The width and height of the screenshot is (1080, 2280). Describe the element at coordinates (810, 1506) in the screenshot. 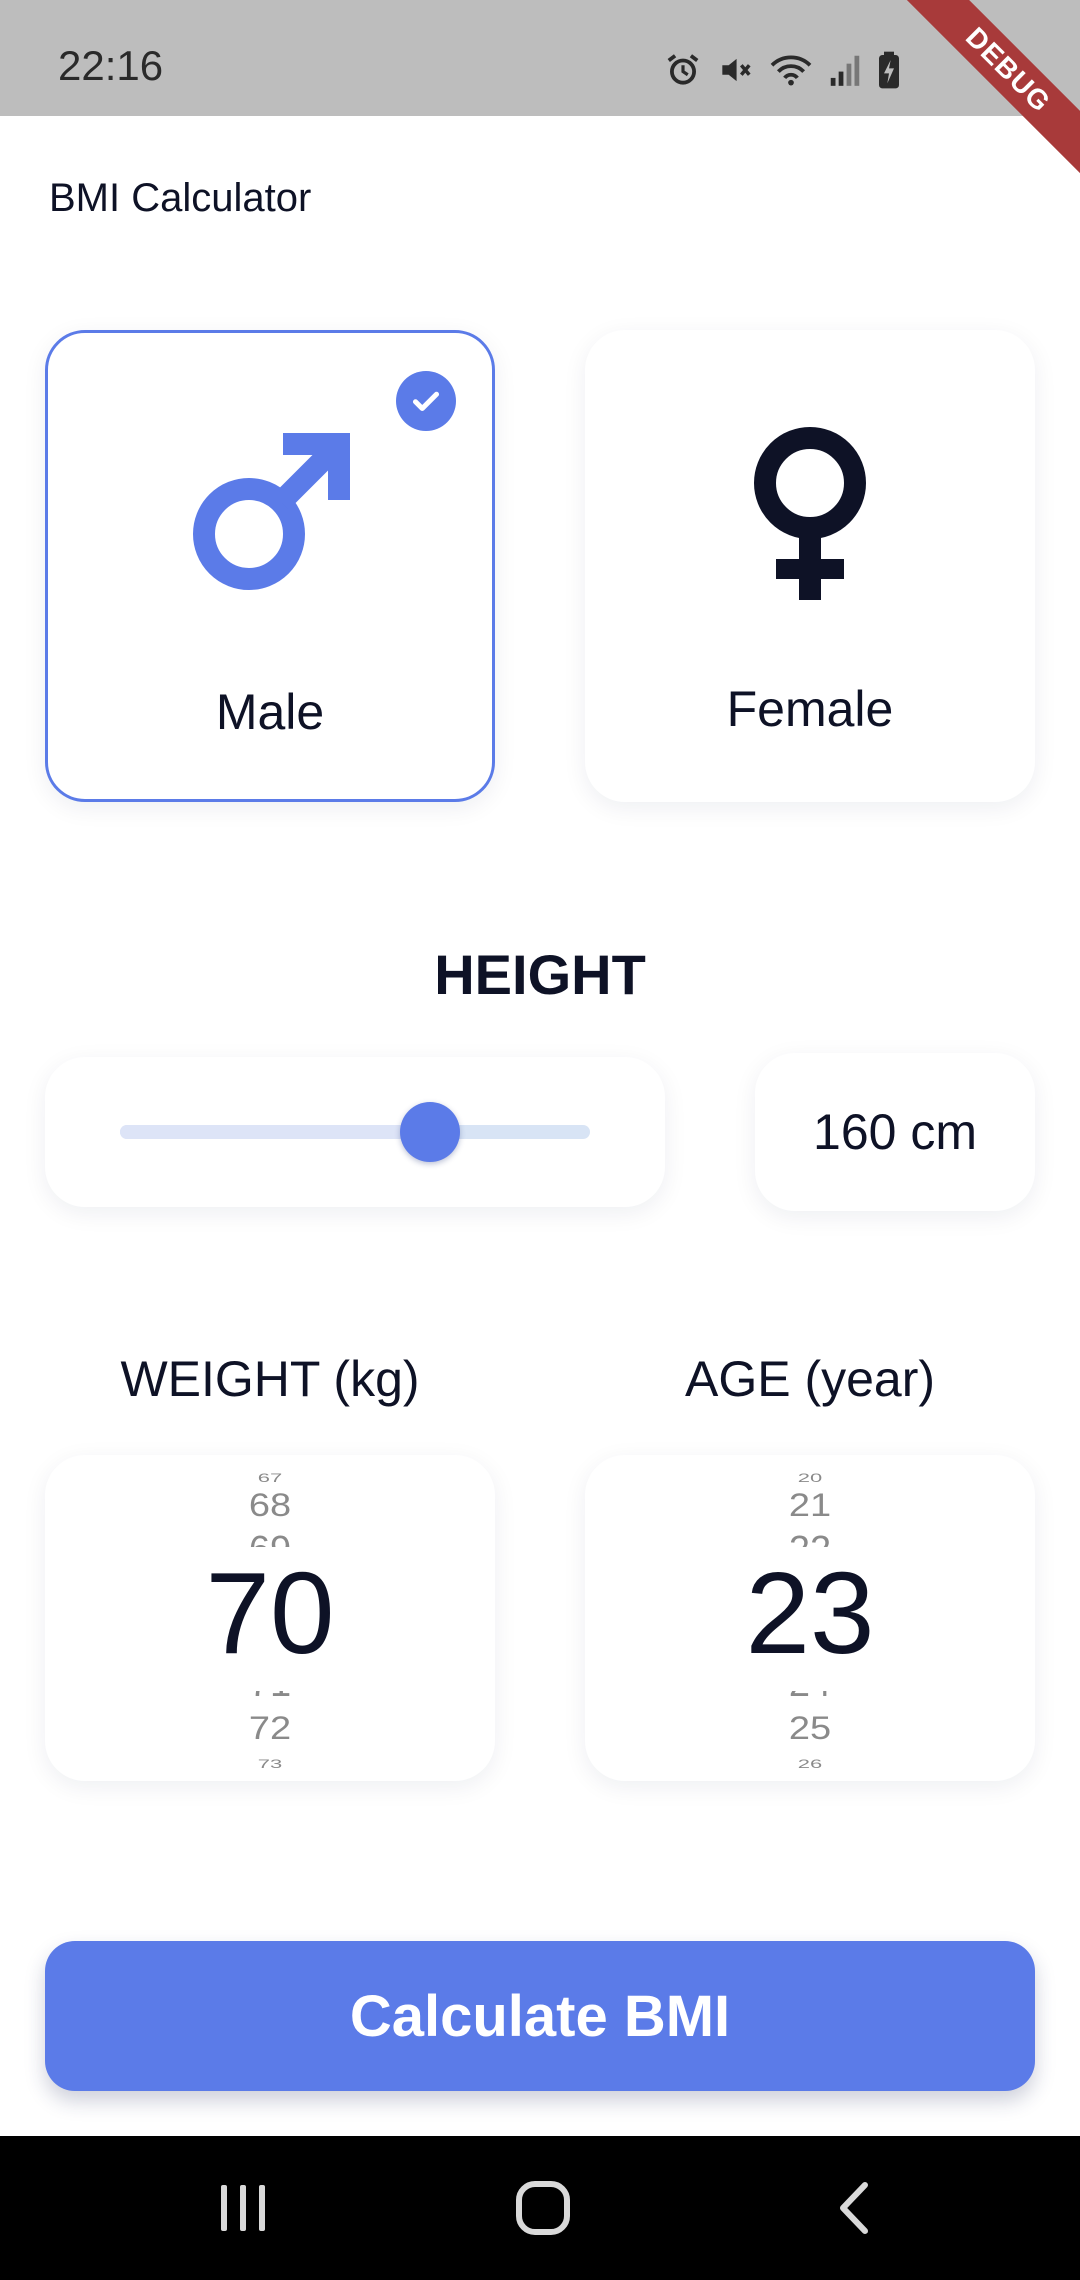

I see `age-option: 21` at that location.